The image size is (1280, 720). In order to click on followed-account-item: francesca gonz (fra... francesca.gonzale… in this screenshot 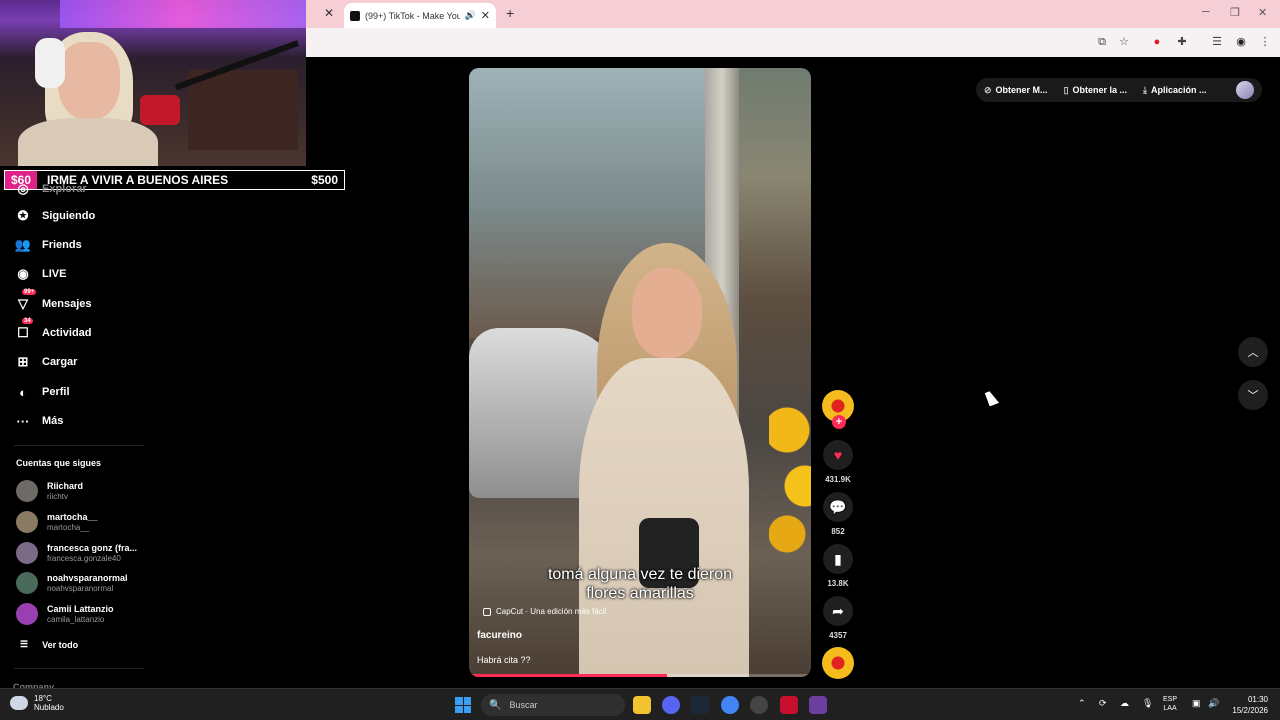, I will do `click(76, 553)`.